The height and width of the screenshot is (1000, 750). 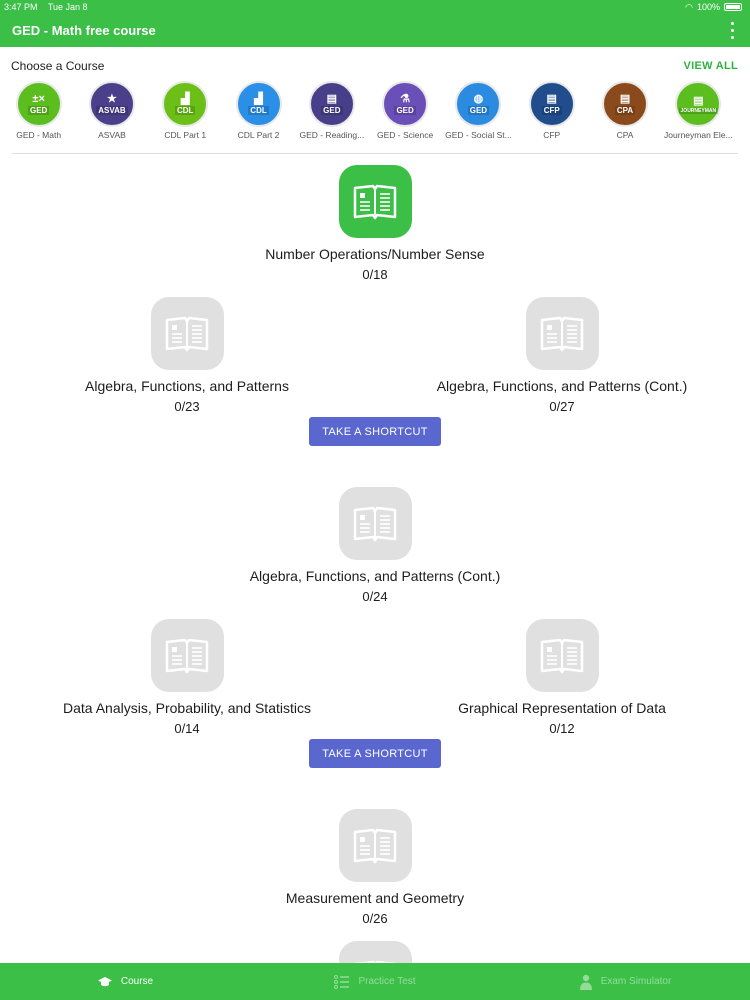 What do you see at coordinates (375, 153) in the screenshot?
I see `divider` at bounding box center [375, 153].